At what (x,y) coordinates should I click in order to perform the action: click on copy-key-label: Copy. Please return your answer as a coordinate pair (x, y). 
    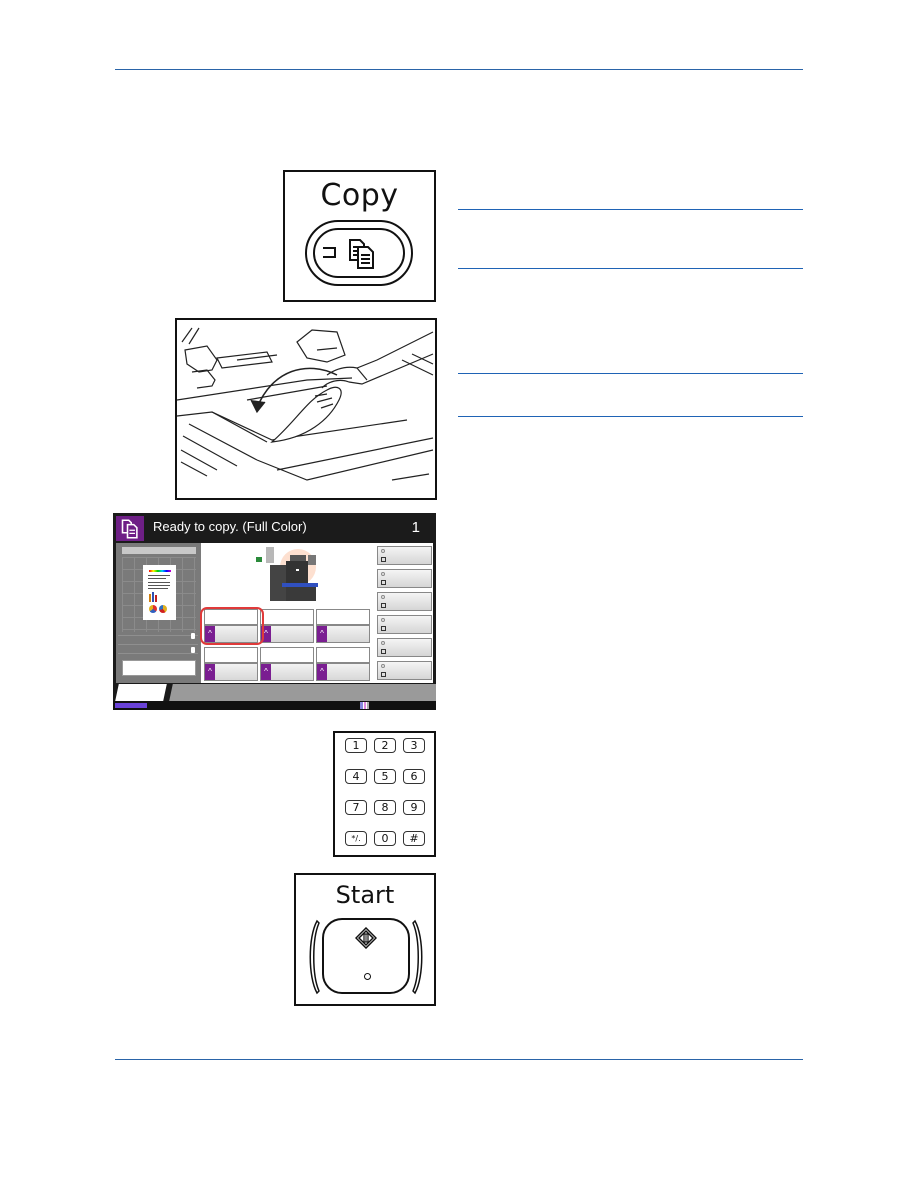
    Looking at the image, I should click on (359, 195).